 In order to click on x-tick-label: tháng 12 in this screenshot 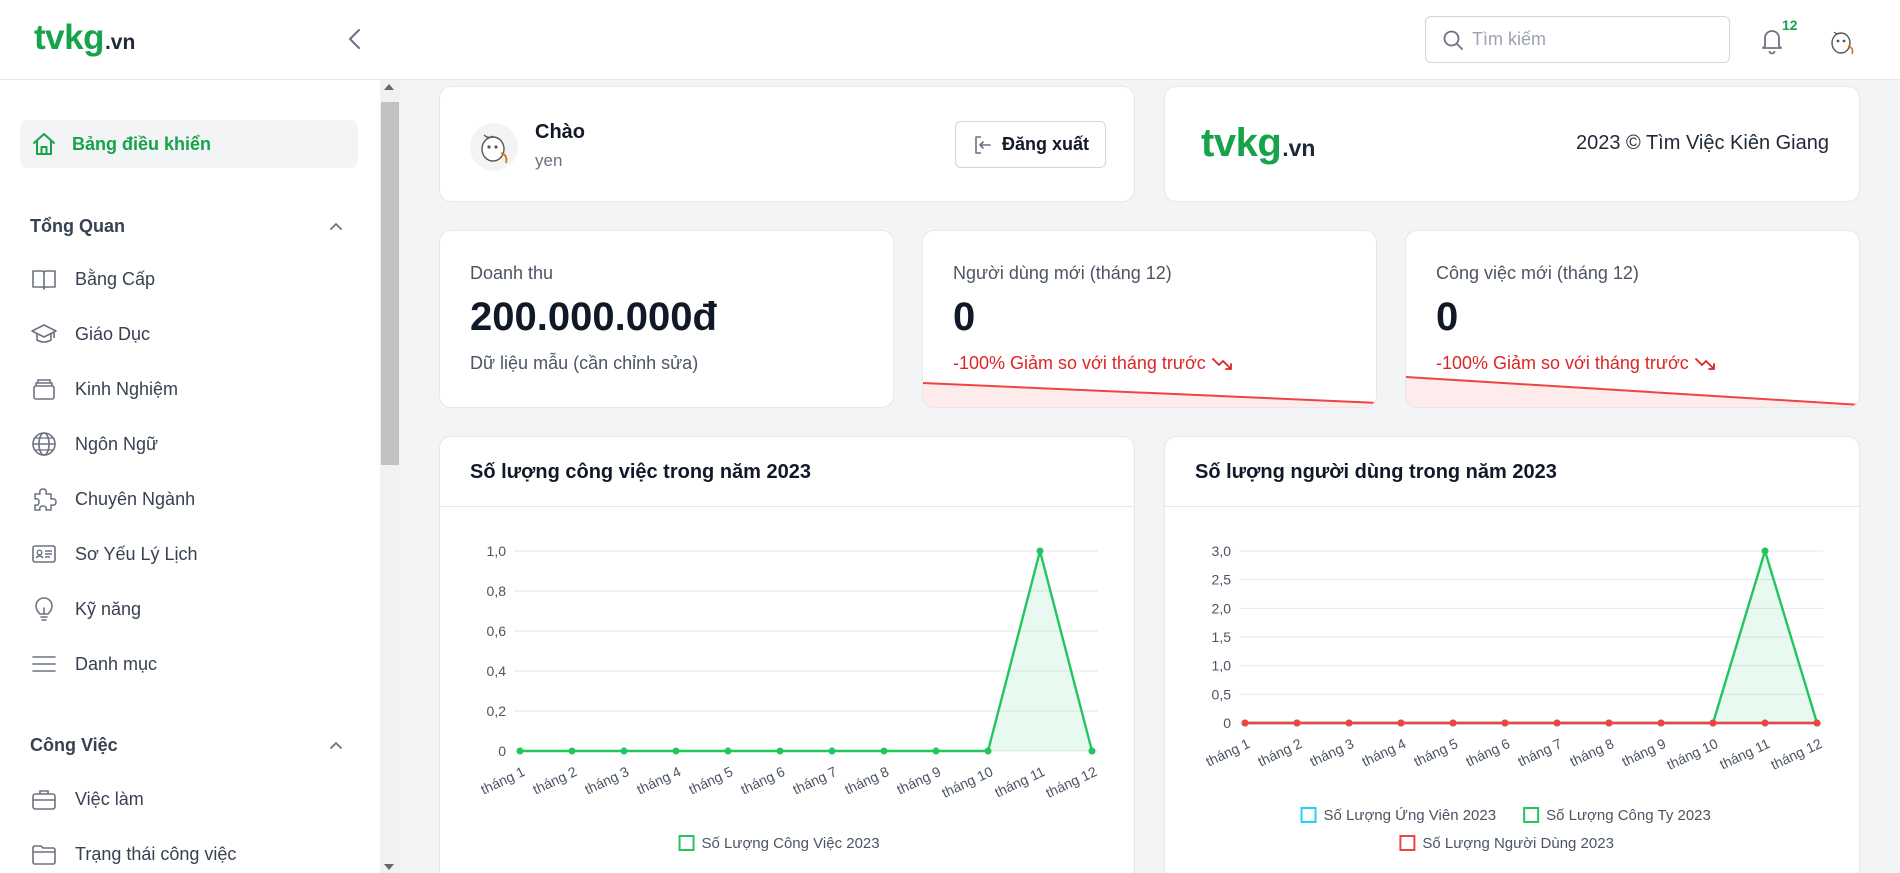, I will do `click(1071, 782)`.